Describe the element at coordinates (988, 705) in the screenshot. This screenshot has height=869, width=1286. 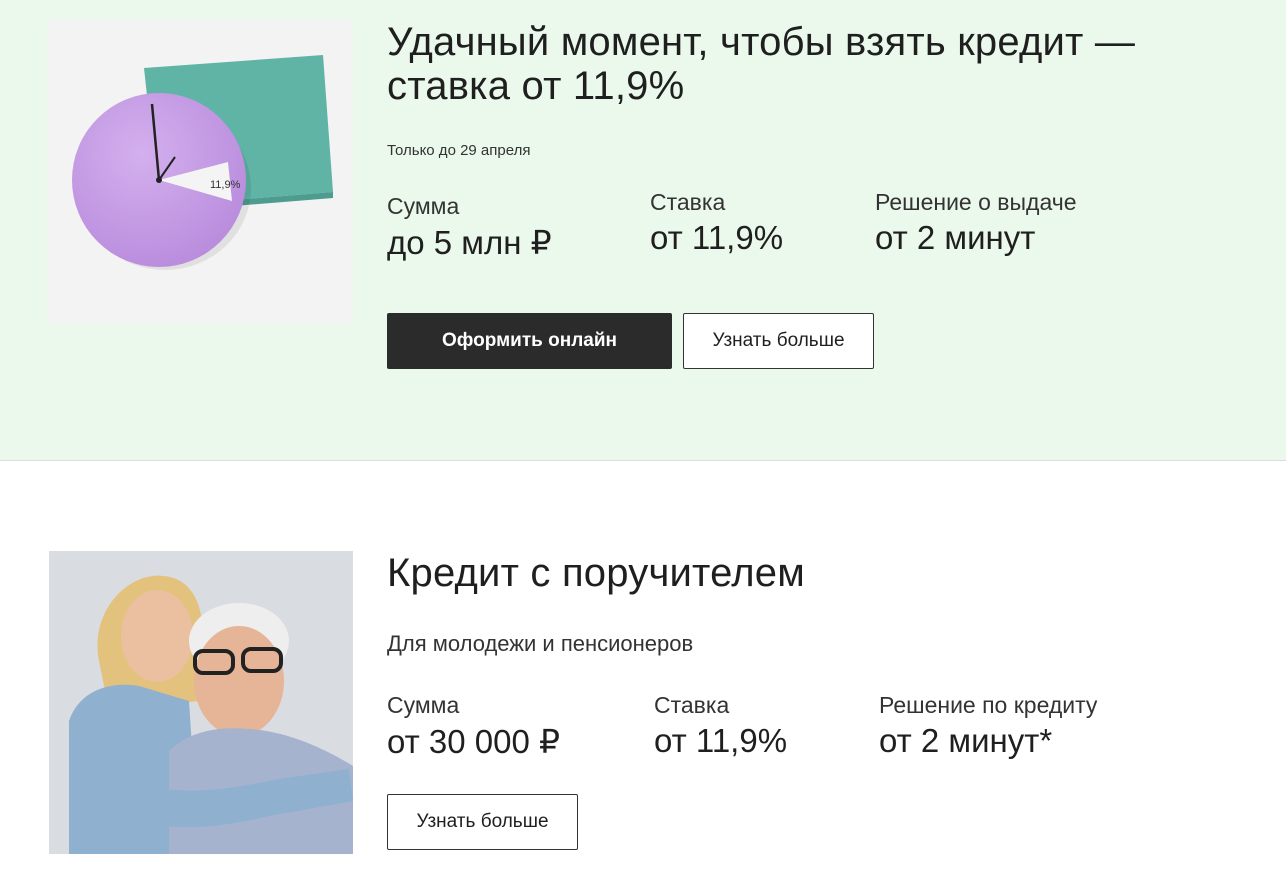
I see `promo2-stat-label-decision: Решение по кредиту` at that location.